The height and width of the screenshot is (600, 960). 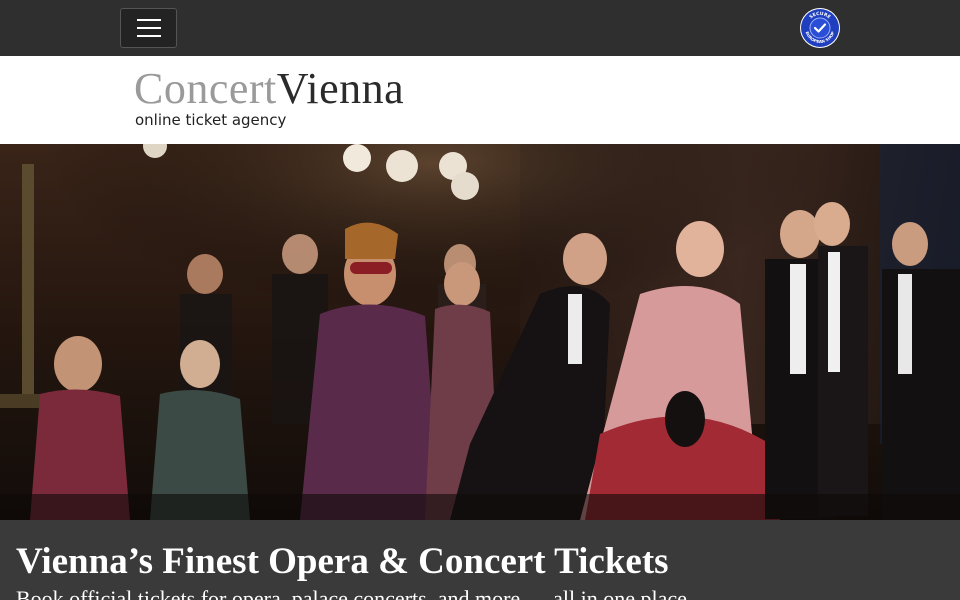 I want to click on top-navbar: SECURE EUROPEAN SHOP, so click(x=480, y=28).